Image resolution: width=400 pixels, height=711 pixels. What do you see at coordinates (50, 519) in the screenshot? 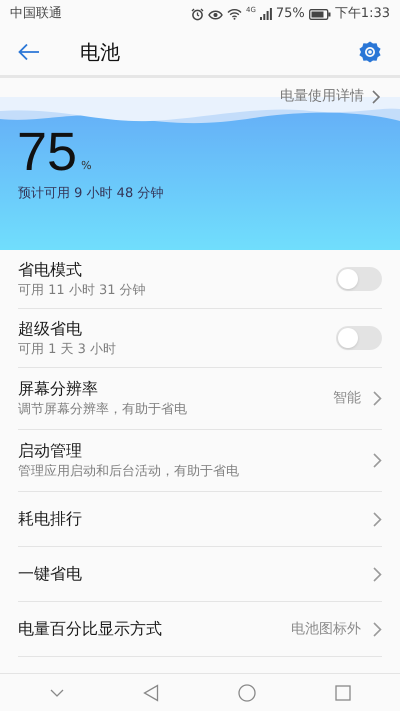
I see `setting-title: 耗电排行` at bounding box center [50, 519].